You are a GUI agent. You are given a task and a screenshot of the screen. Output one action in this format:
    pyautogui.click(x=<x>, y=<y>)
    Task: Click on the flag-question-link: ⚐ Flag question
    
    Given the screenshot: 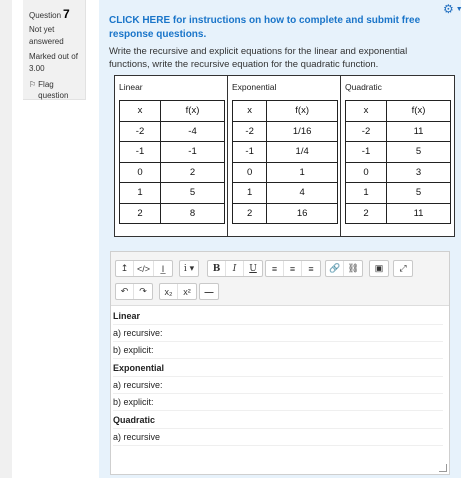 What is the action you would take?
    pyautogui.click(x=57, y=90)
    